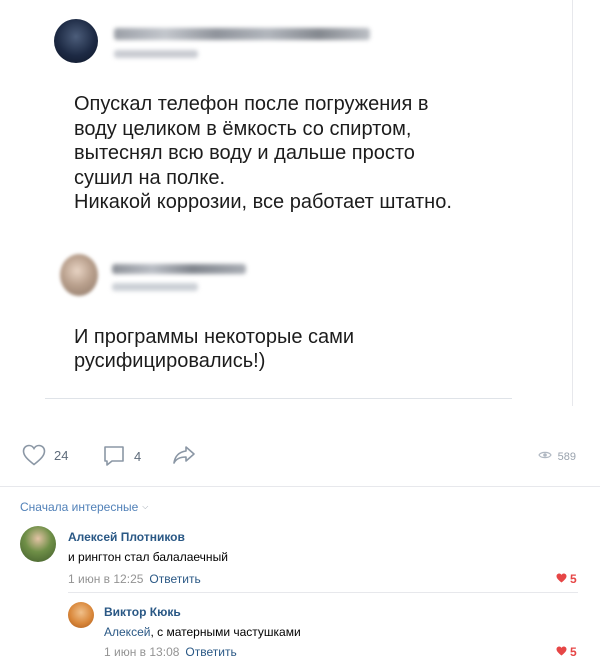  What do you see at coordinates (148, 557) in the screenshot?
I see `comment-text: и рингтон стал балалаечный` at bounding box center [148, 557].